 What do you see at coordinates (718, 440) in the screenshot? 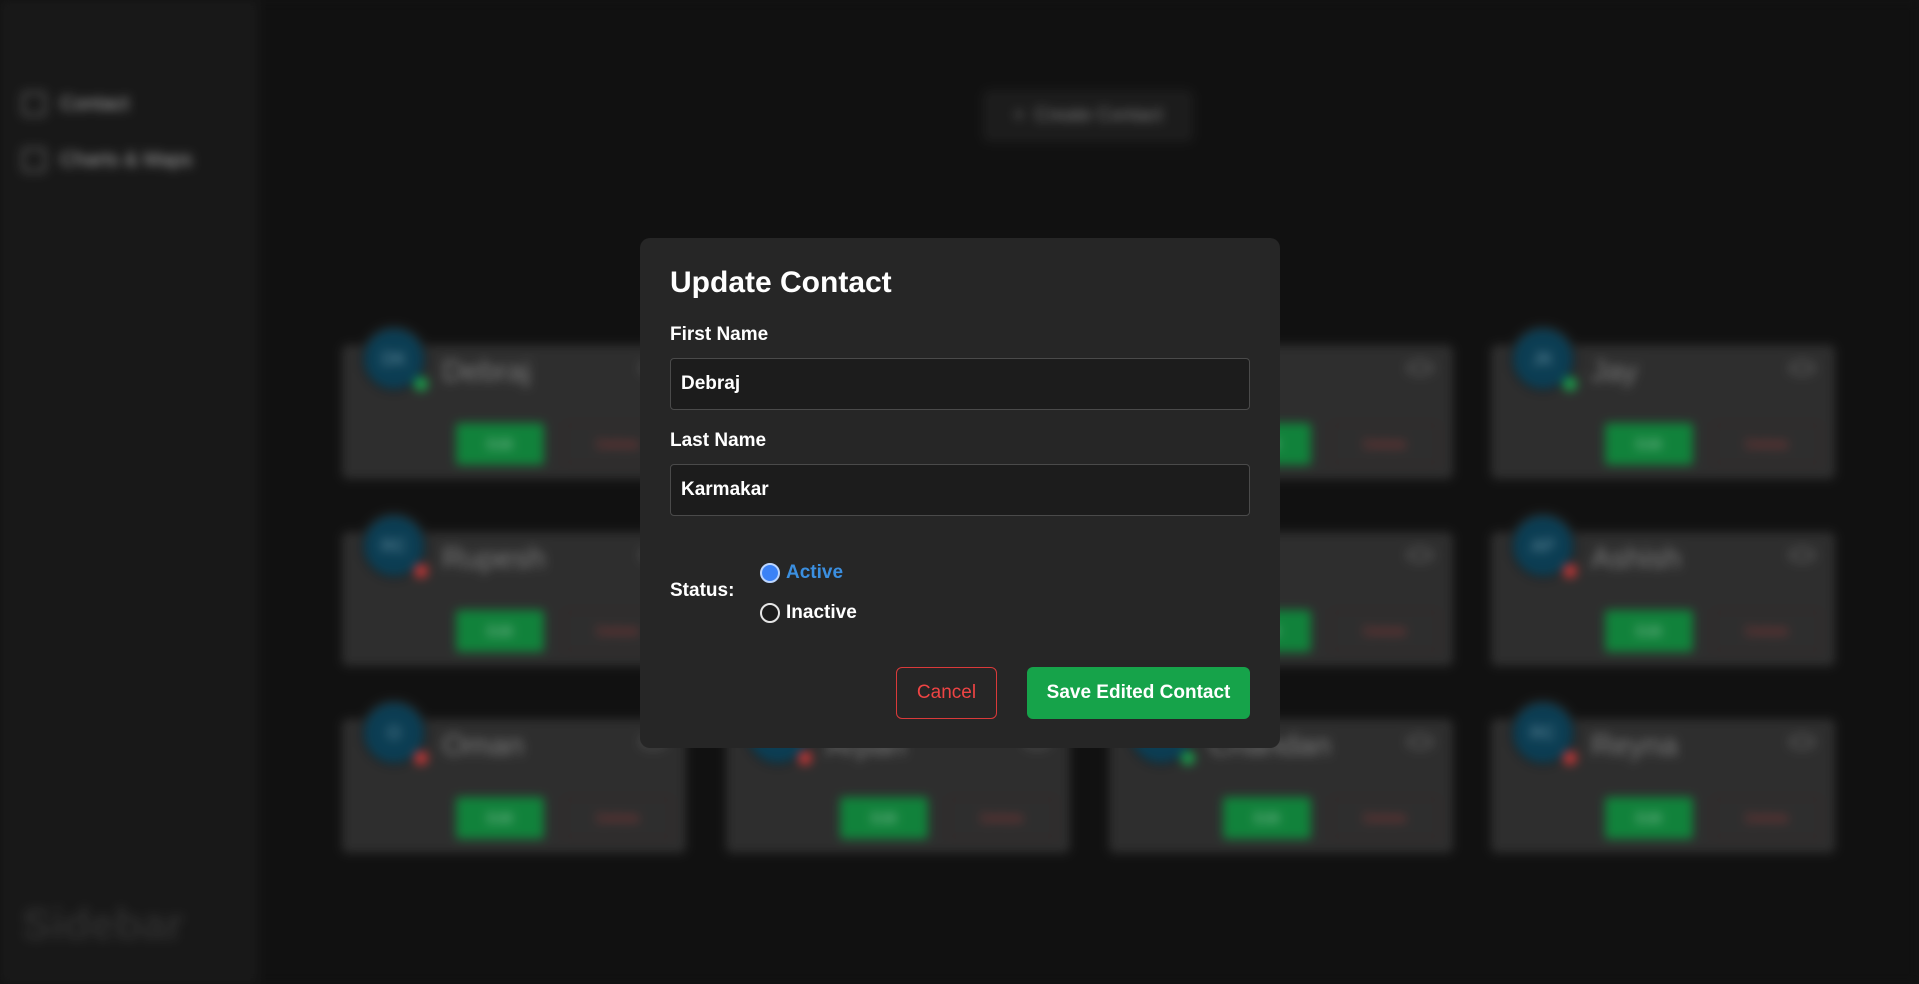
I see `last-name-label: Last Name` at bounding box center [718, 440].